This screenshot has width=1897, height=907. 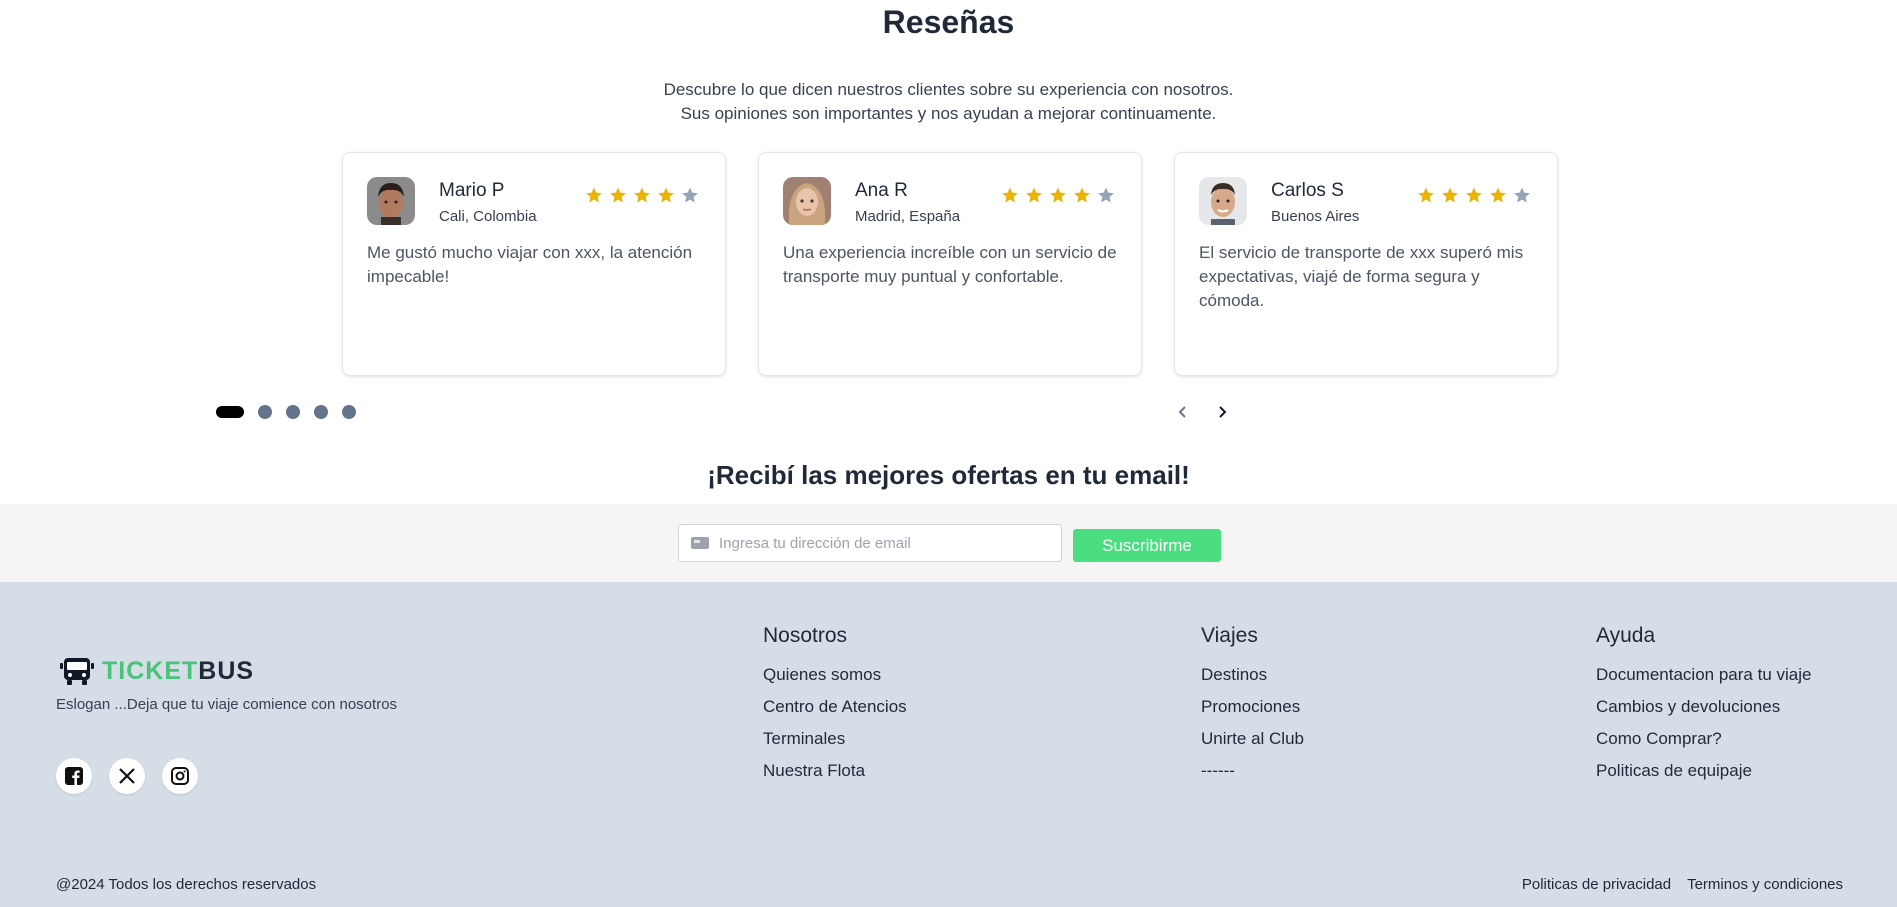 What do you see at coordinates (908, 216) in the screenshot?
I see `reviewer-location: Madrid, España` at bounding box center [908, 216].